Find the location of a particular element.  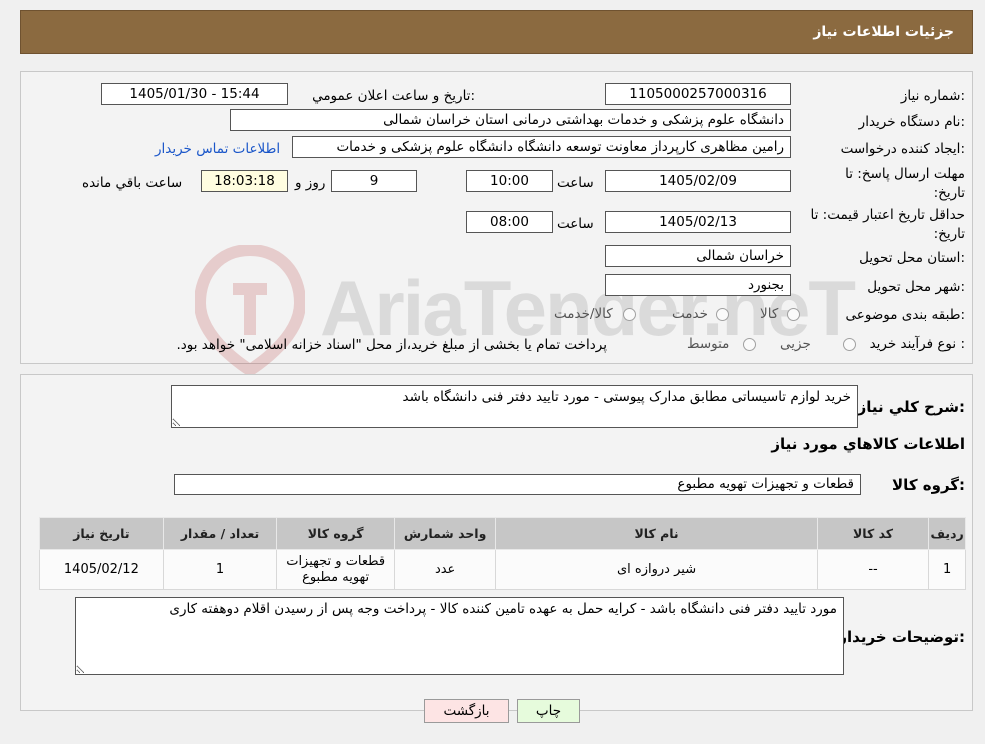

buyer-notes-label: توضيحات خريدار: is located at coordinates (901, 637).